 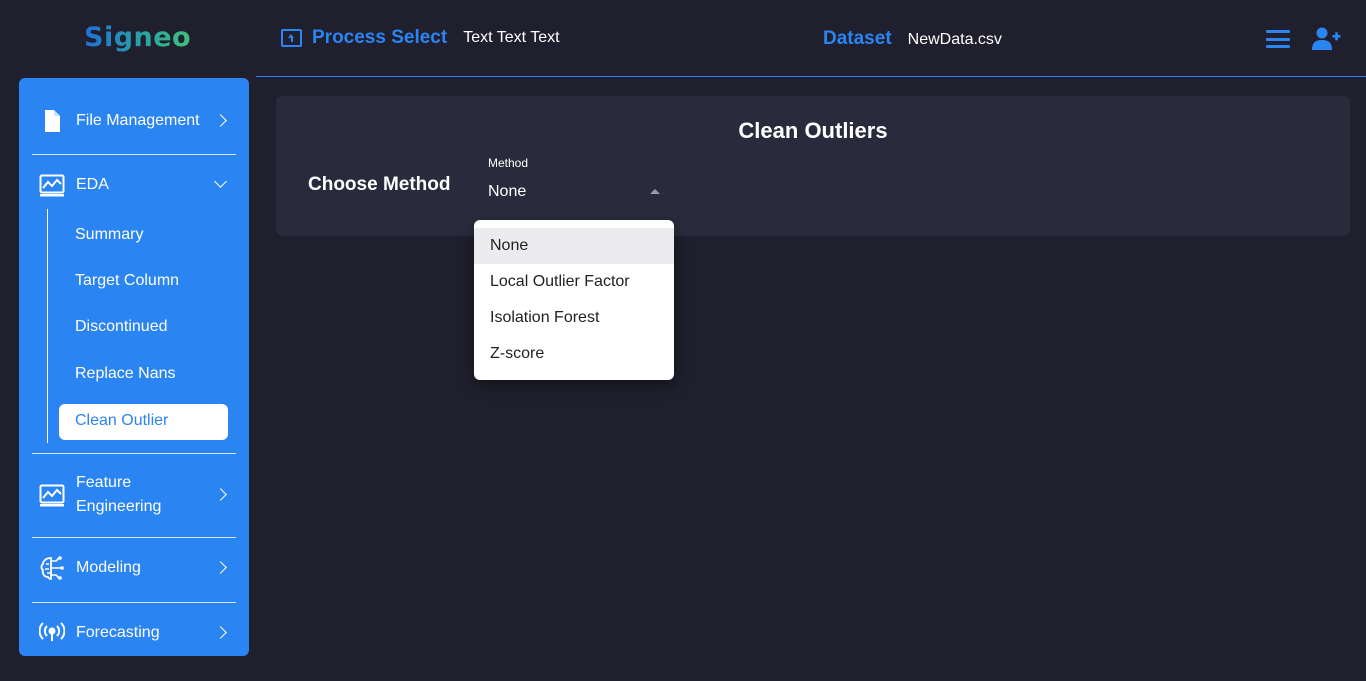 What do you see at coordinates (118, 632) in the screenshot?
I see `sidebar-item-label: Forecasting` at bounding box center [118, 632].